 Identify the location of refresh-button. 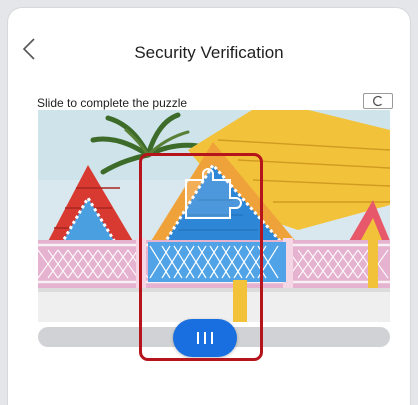
(378, 101).